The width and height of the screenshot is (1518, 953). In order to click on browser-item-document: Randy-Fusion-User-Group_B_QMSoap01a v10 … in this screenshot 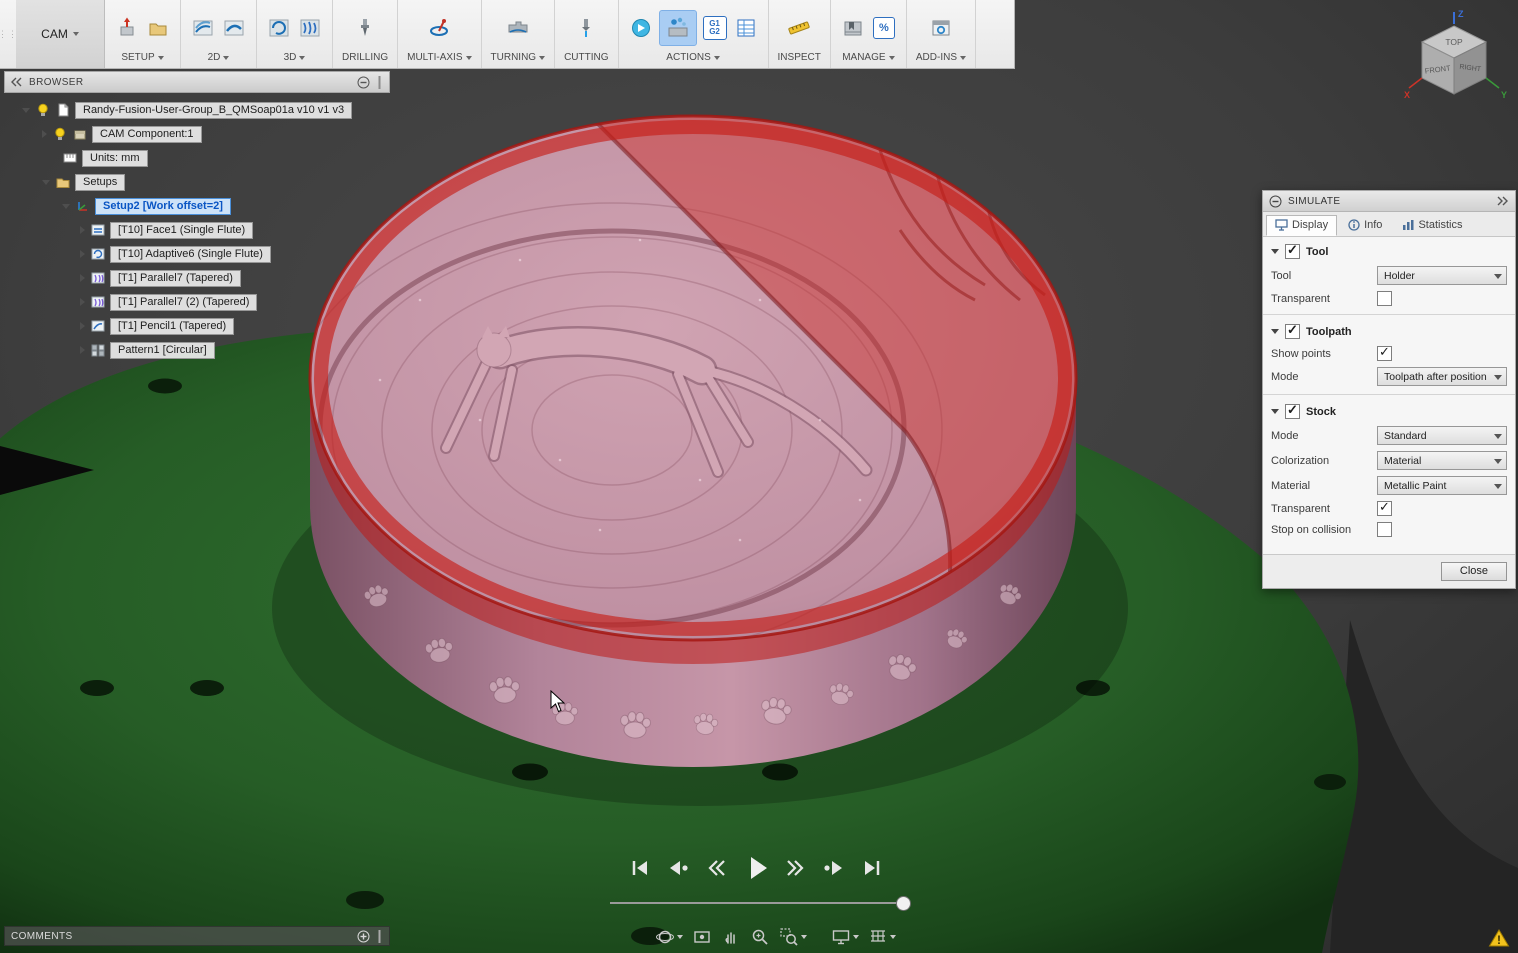, I will do `click(214, 110)`.